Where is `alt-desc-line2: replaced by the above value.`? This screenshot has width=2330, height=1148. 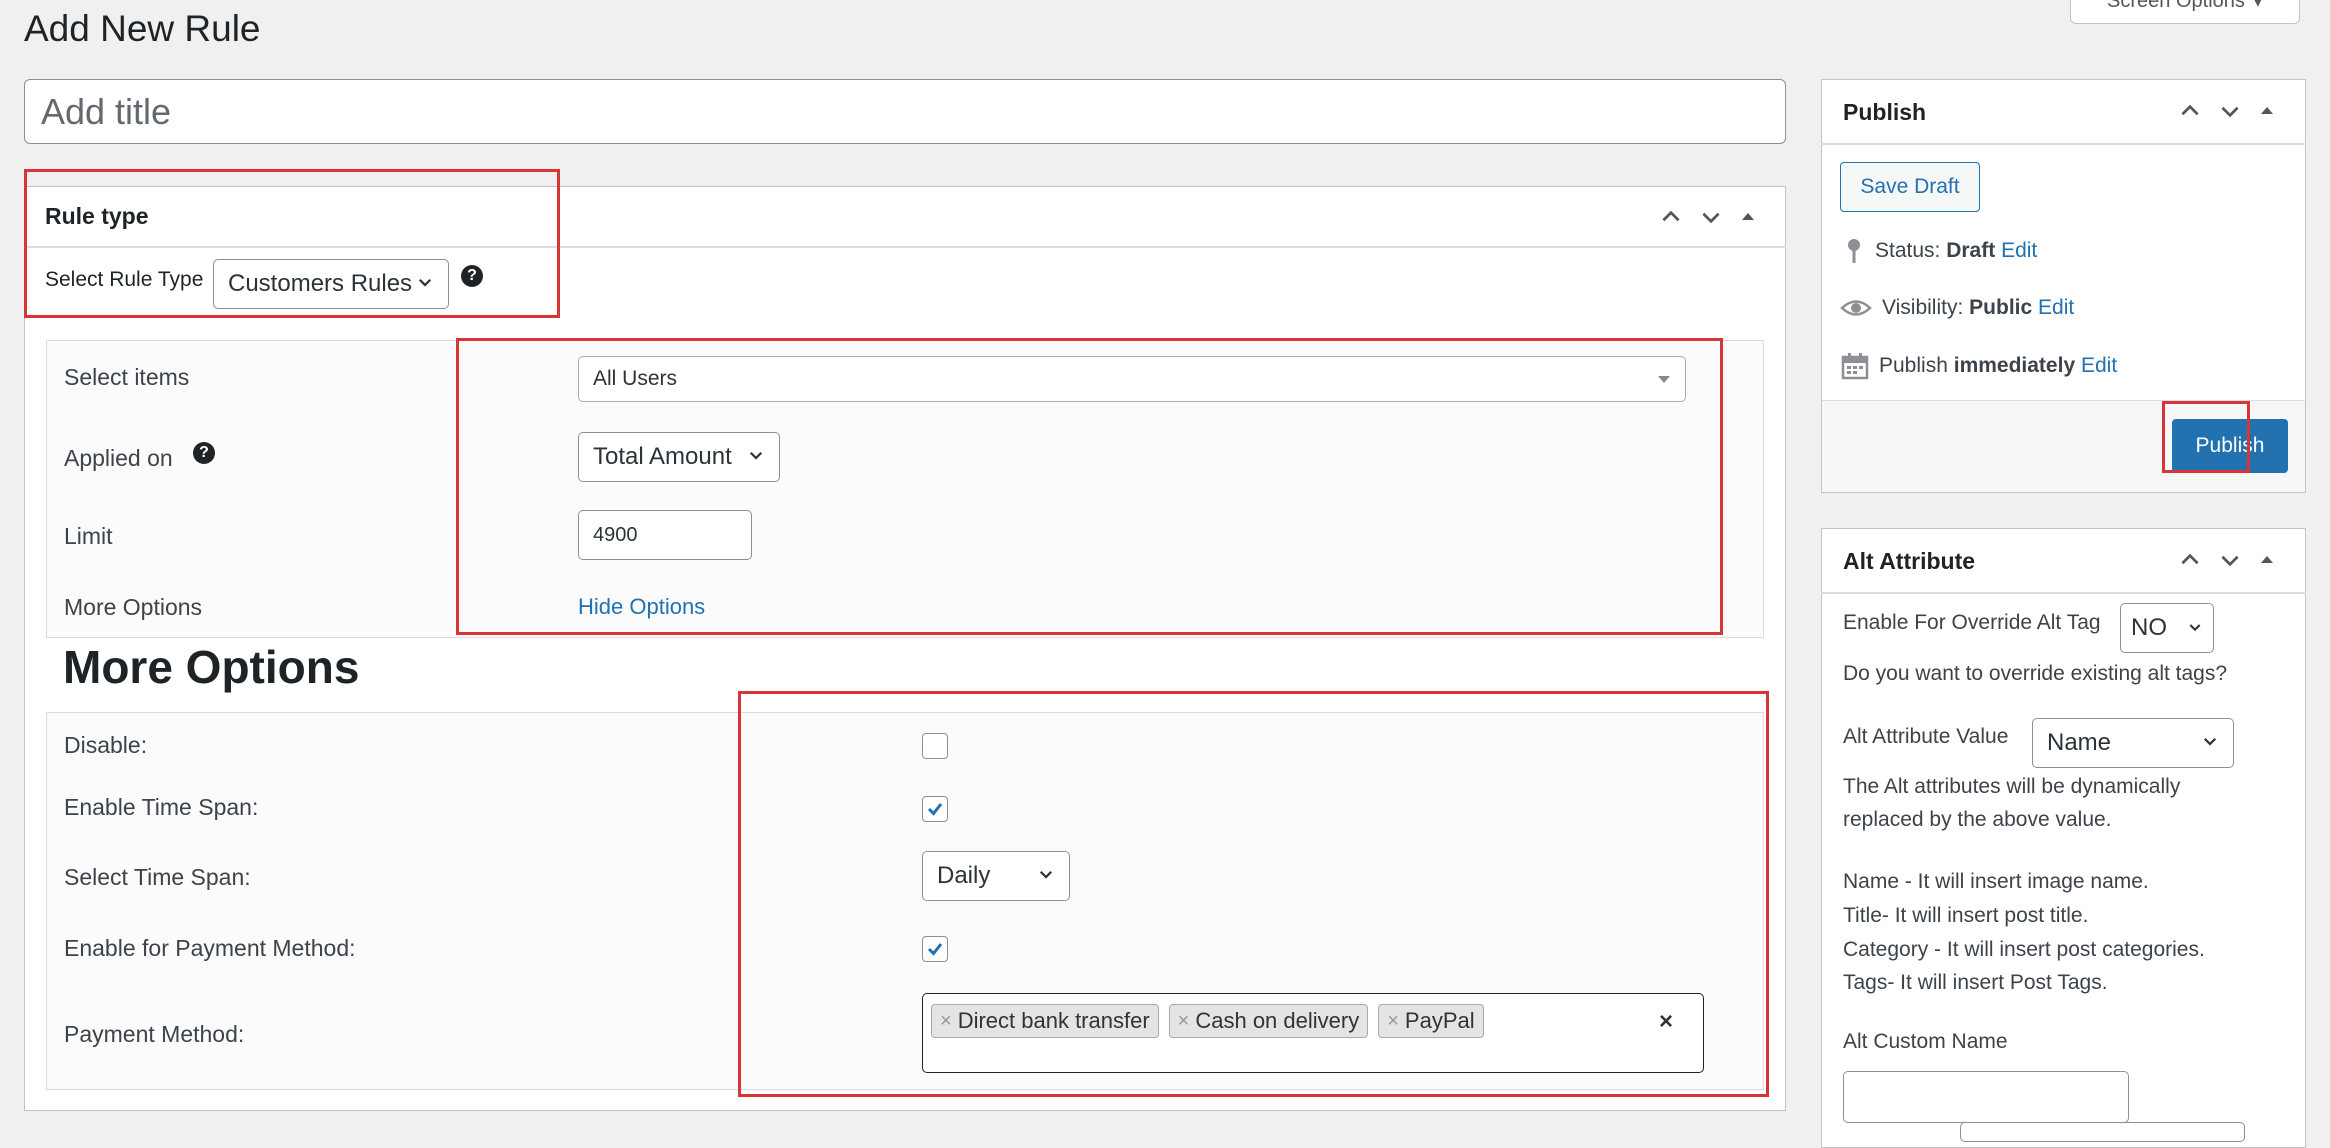 alt-desc-line2: replaced by the above value. is located at coordinates (1977, 819).